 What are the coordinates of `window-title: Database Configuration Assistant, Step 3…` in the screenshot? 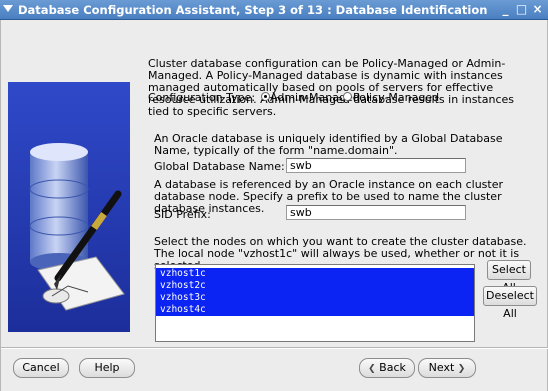 It's located at (253, 10).